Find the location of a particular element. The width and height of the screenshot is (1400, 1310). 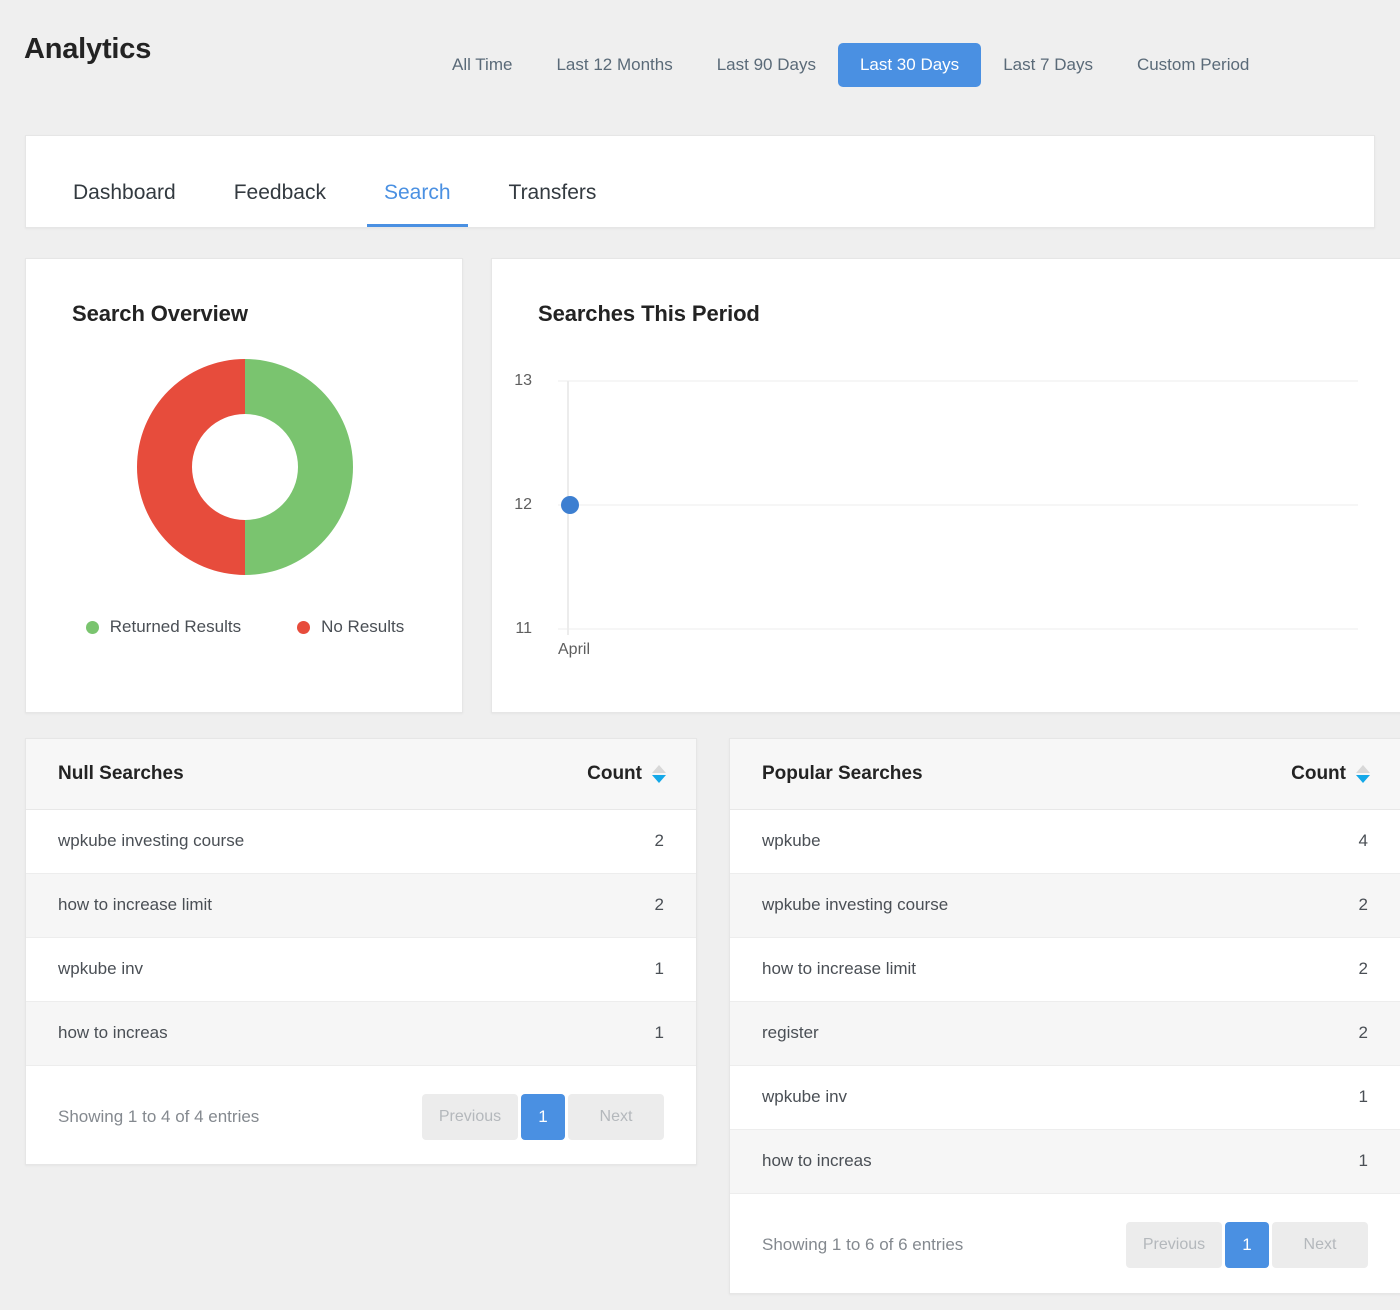

column-header-popular-searches: Popular Searches is located at coordinates (975, 774).